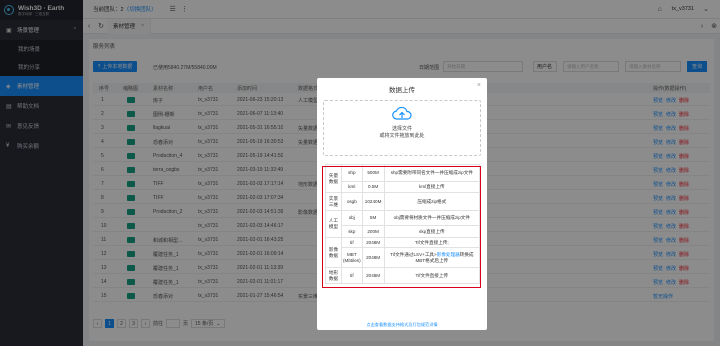  Describe the element at coordinates (402, 136) in the screenshot. I see `dropzone-secondary-text: 或将文件拖放到此处` at that location.